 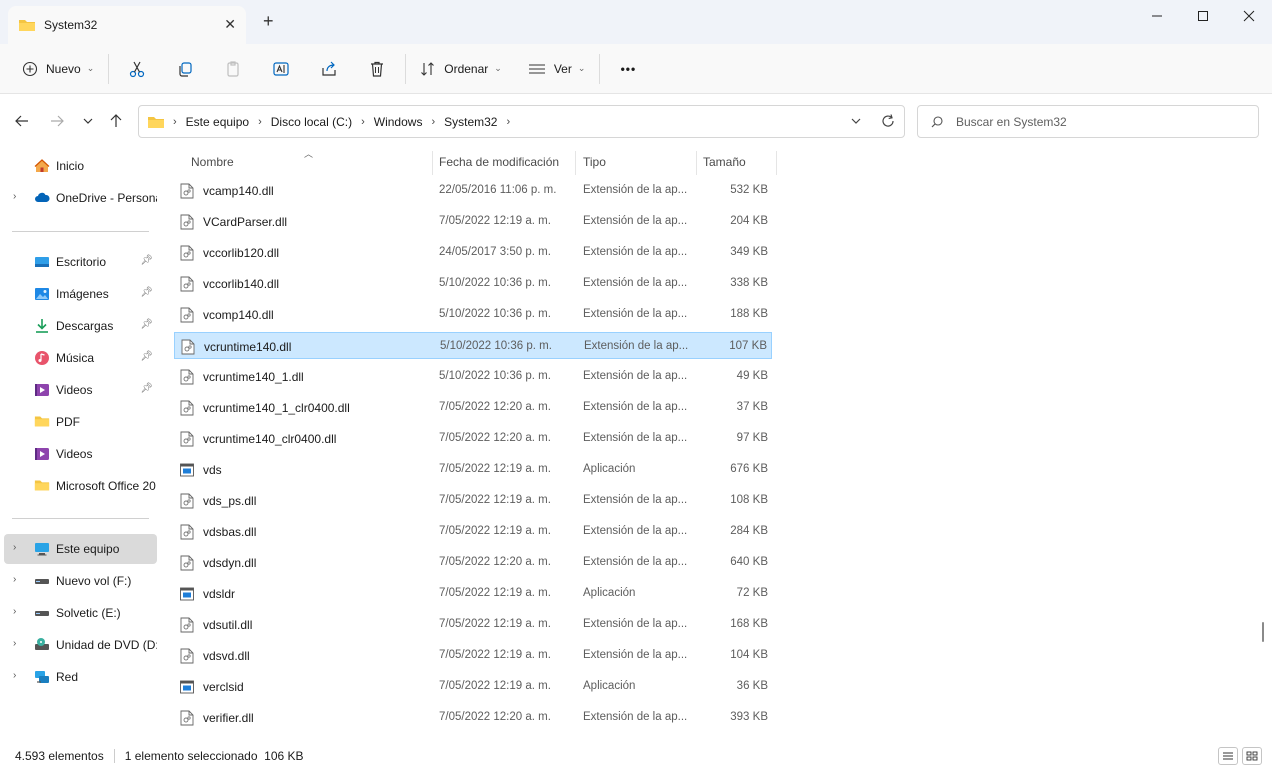 I want to click on sidebar-item-pdf: PDF, so click(x=80, y=422).